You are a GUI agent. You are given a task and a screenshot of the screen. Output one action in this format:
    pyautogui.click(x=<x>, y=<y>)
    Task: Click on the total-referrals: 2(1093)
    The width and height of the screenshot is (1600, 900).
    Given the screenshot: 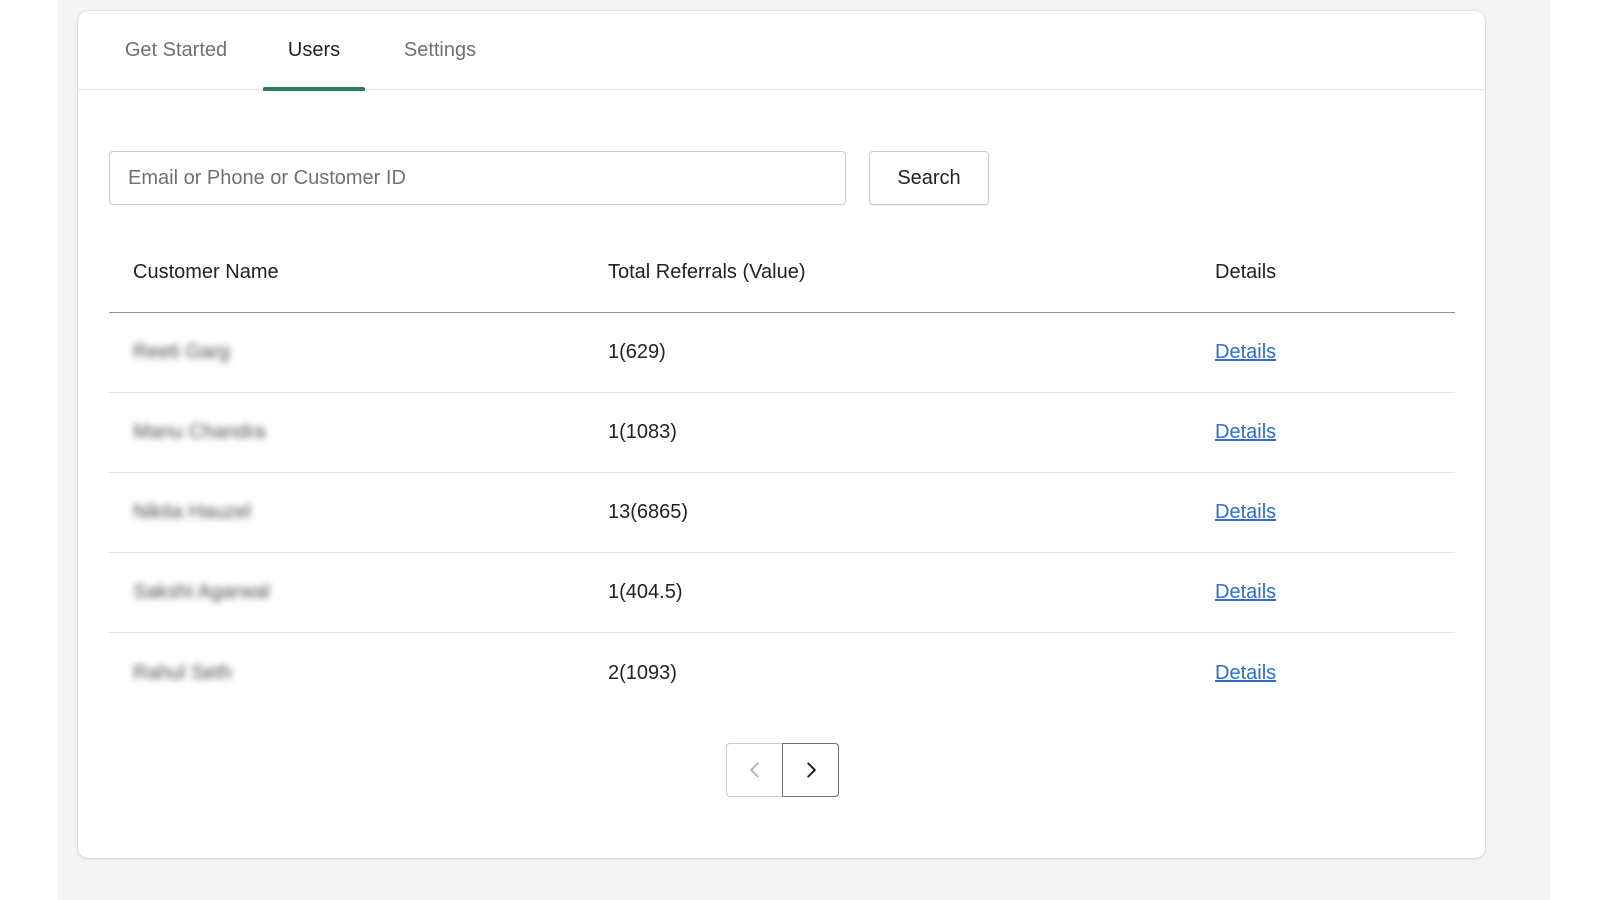 What is the action you would take?
    pyautogui.click(x=642, y=672)
    